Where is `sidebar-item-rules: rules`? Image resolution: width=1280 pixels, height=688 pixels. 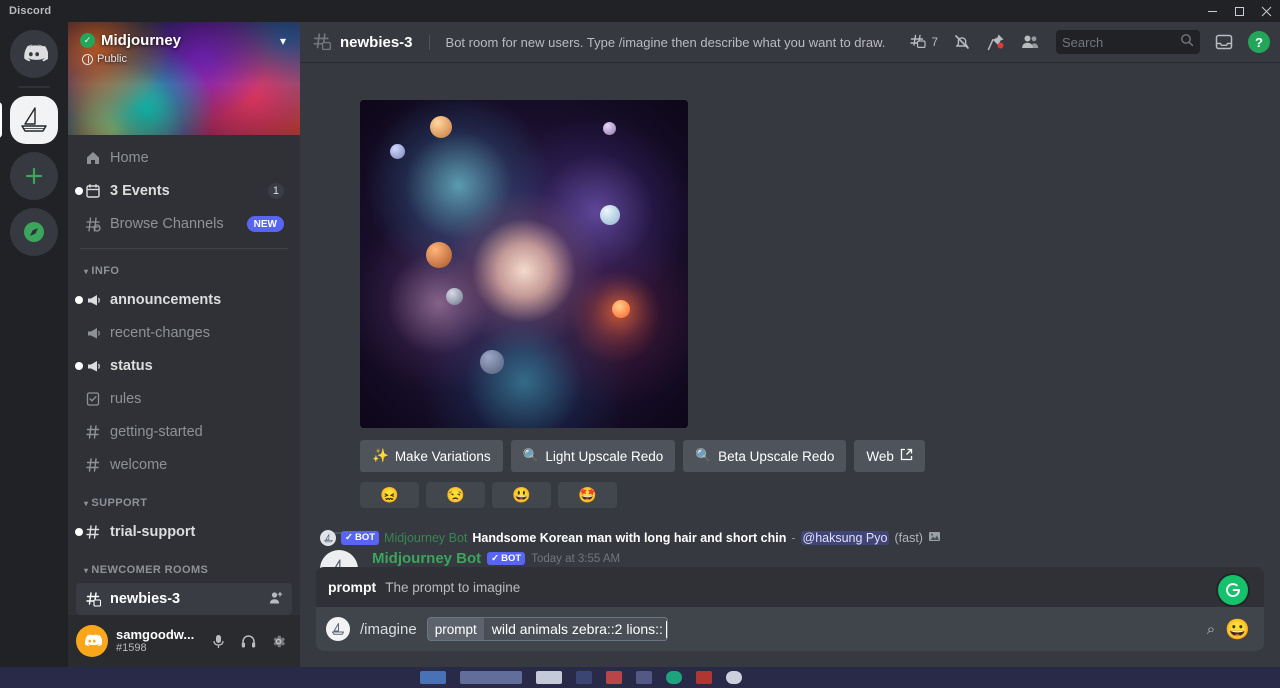
sidebar-item-rules: rules is located at coordinates (184, 399).